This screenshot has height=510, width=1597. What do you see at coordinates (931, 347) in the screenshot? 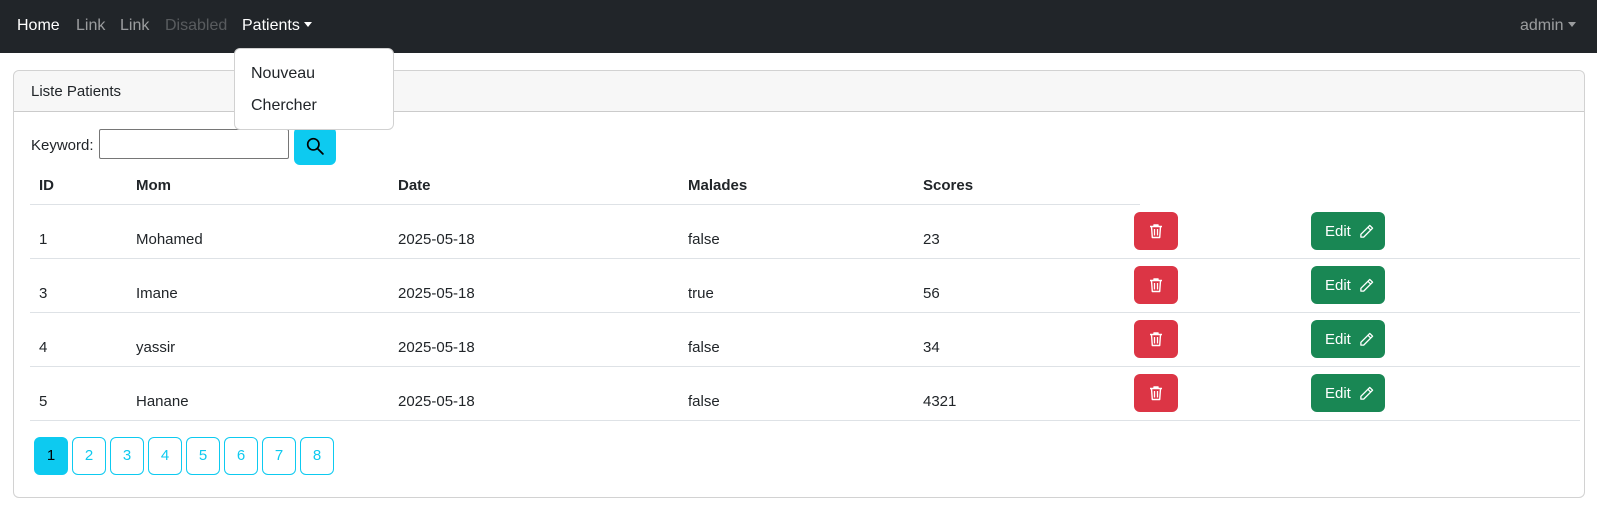
I see `cell-score: 34` at bounding box center [931, 347].